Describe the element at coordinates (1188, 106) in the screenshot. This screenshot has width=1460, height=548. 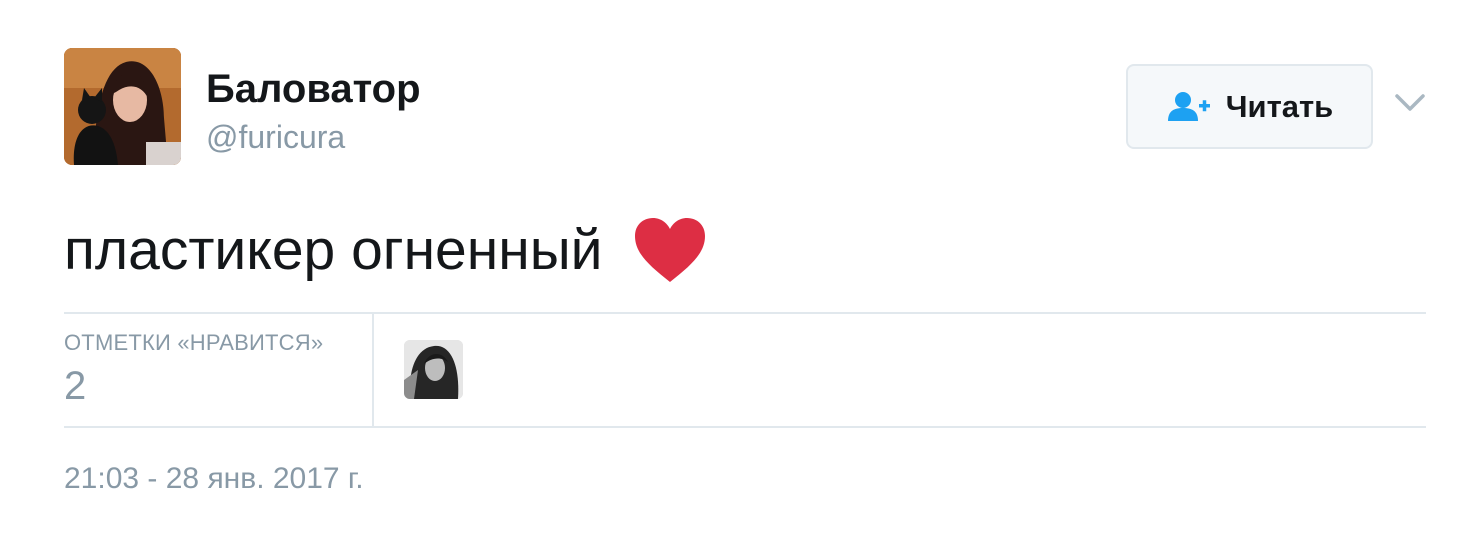
I see `follow-user-icon` at that location.